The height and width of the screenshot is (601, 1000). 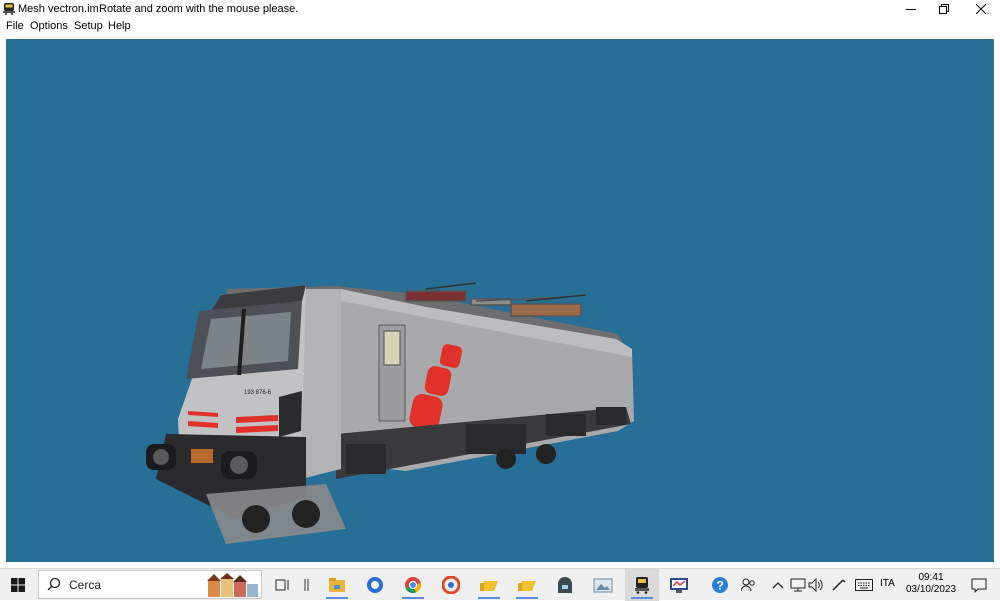 I want to click on menu-bar: File Options Setup Help, so click(x=500, y=26).